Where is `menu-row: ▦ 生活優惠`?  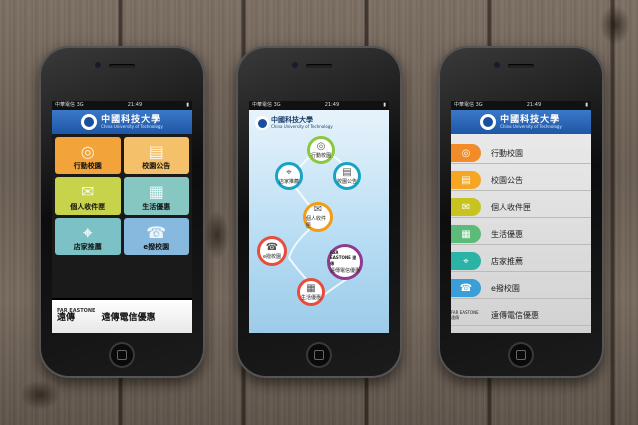 menu-row: ▦ 生活優惠 is located at coordinates (521, 234).